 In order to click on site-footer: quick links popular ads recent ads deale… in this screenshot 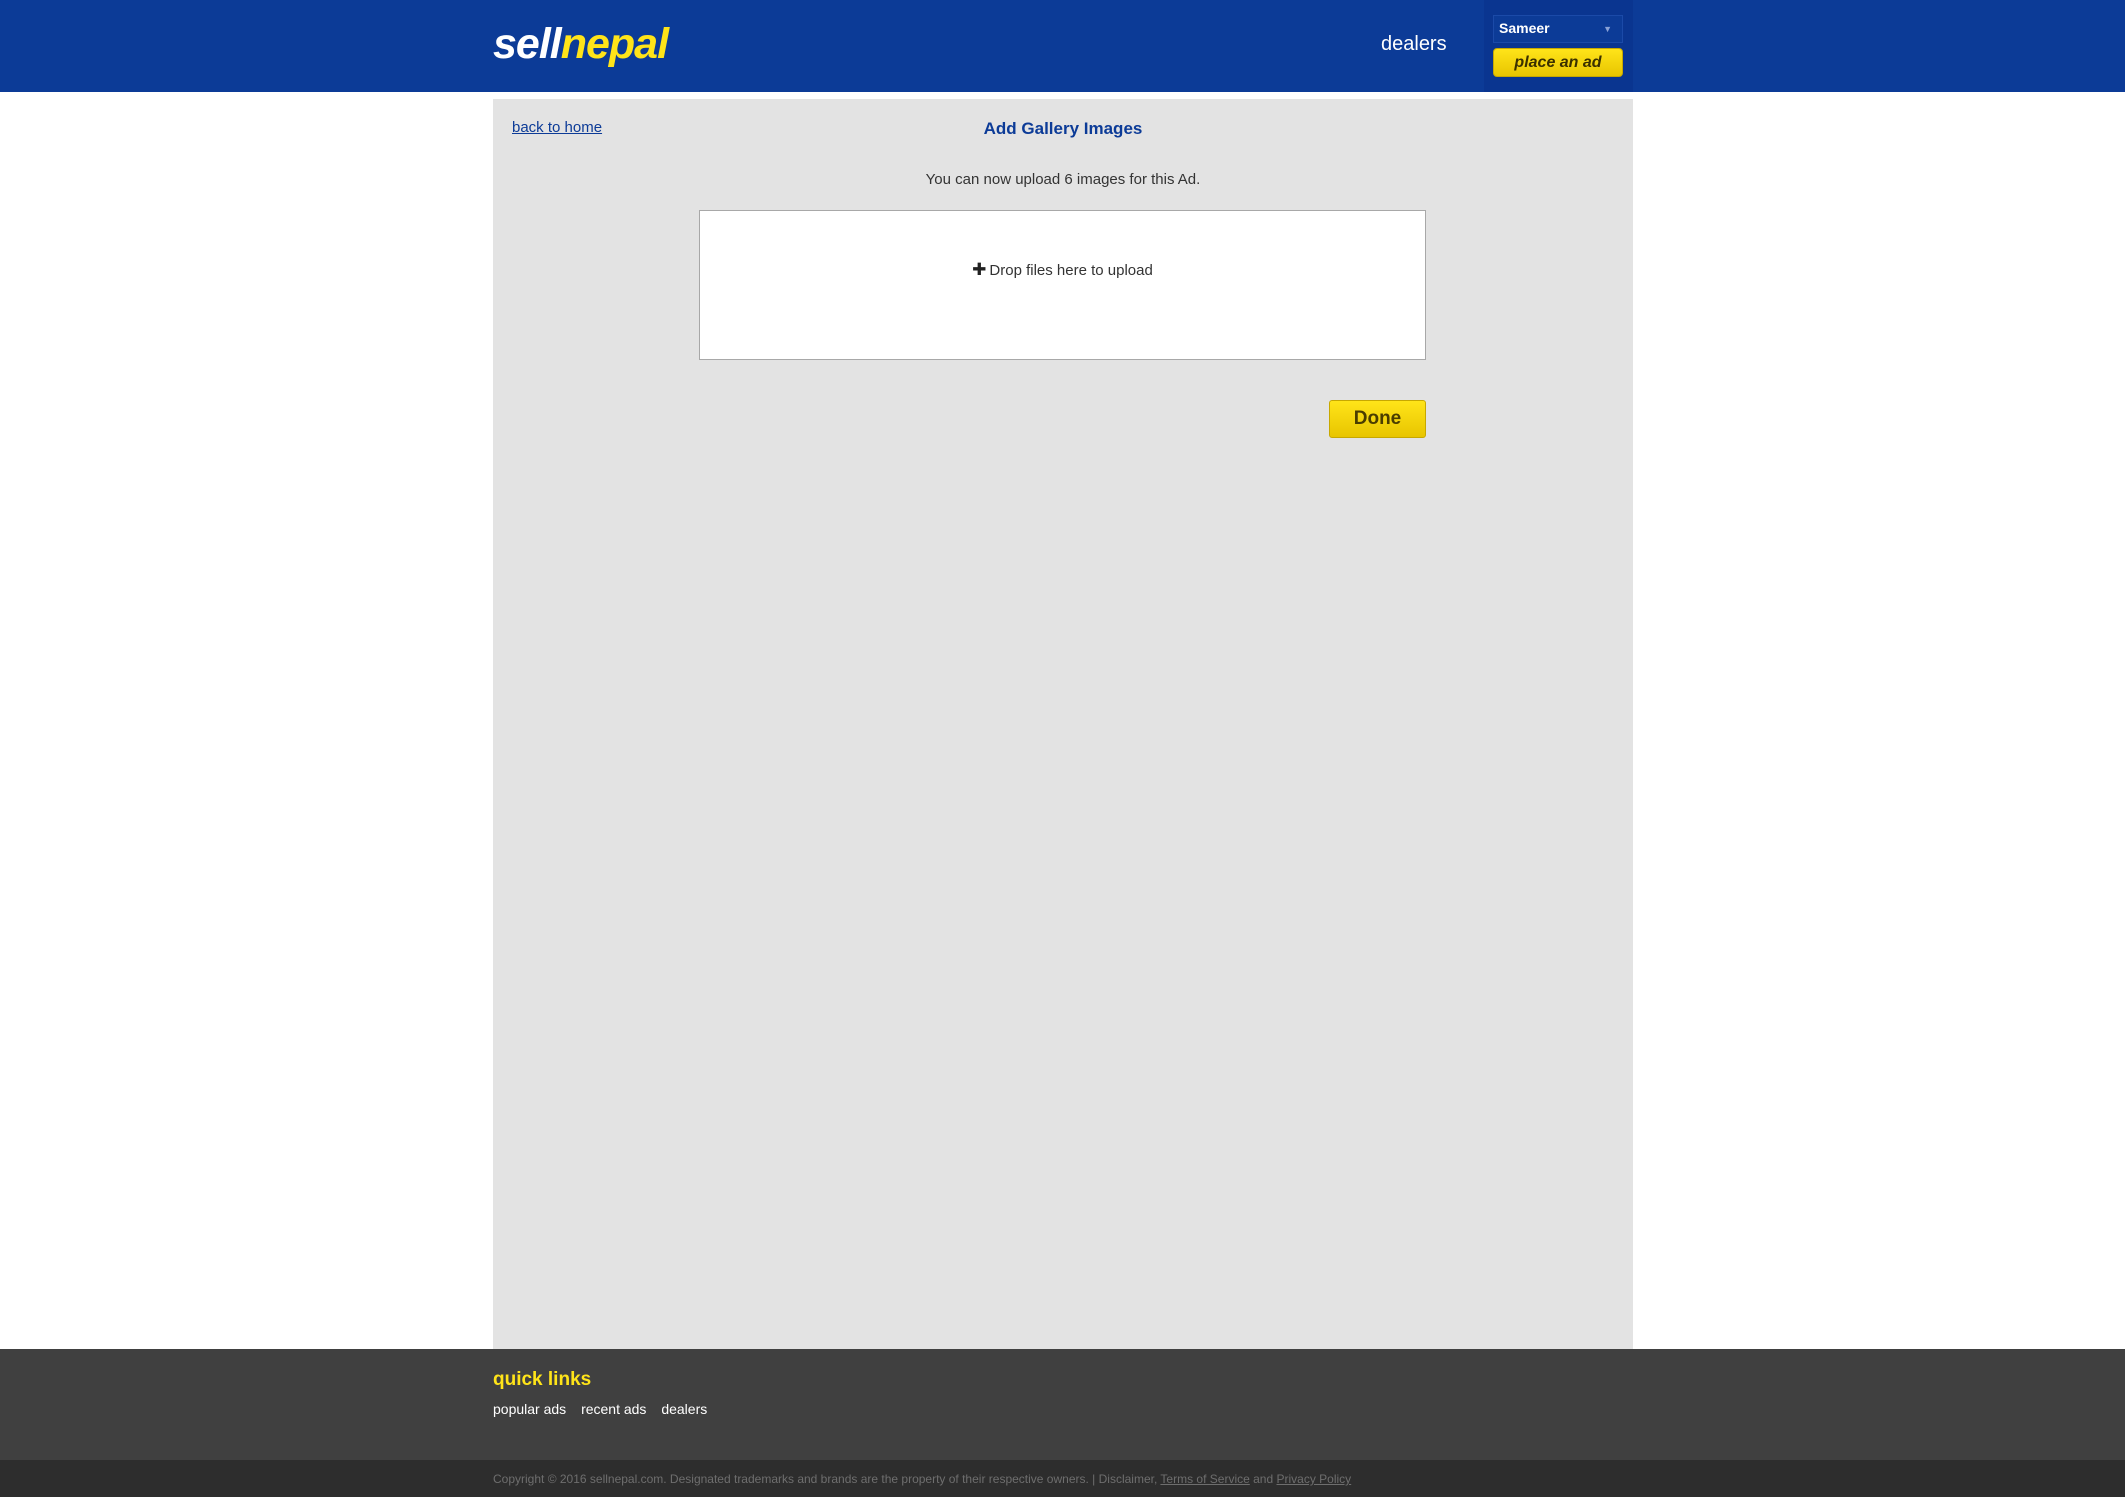, I will do `click(1062, 1404)`.